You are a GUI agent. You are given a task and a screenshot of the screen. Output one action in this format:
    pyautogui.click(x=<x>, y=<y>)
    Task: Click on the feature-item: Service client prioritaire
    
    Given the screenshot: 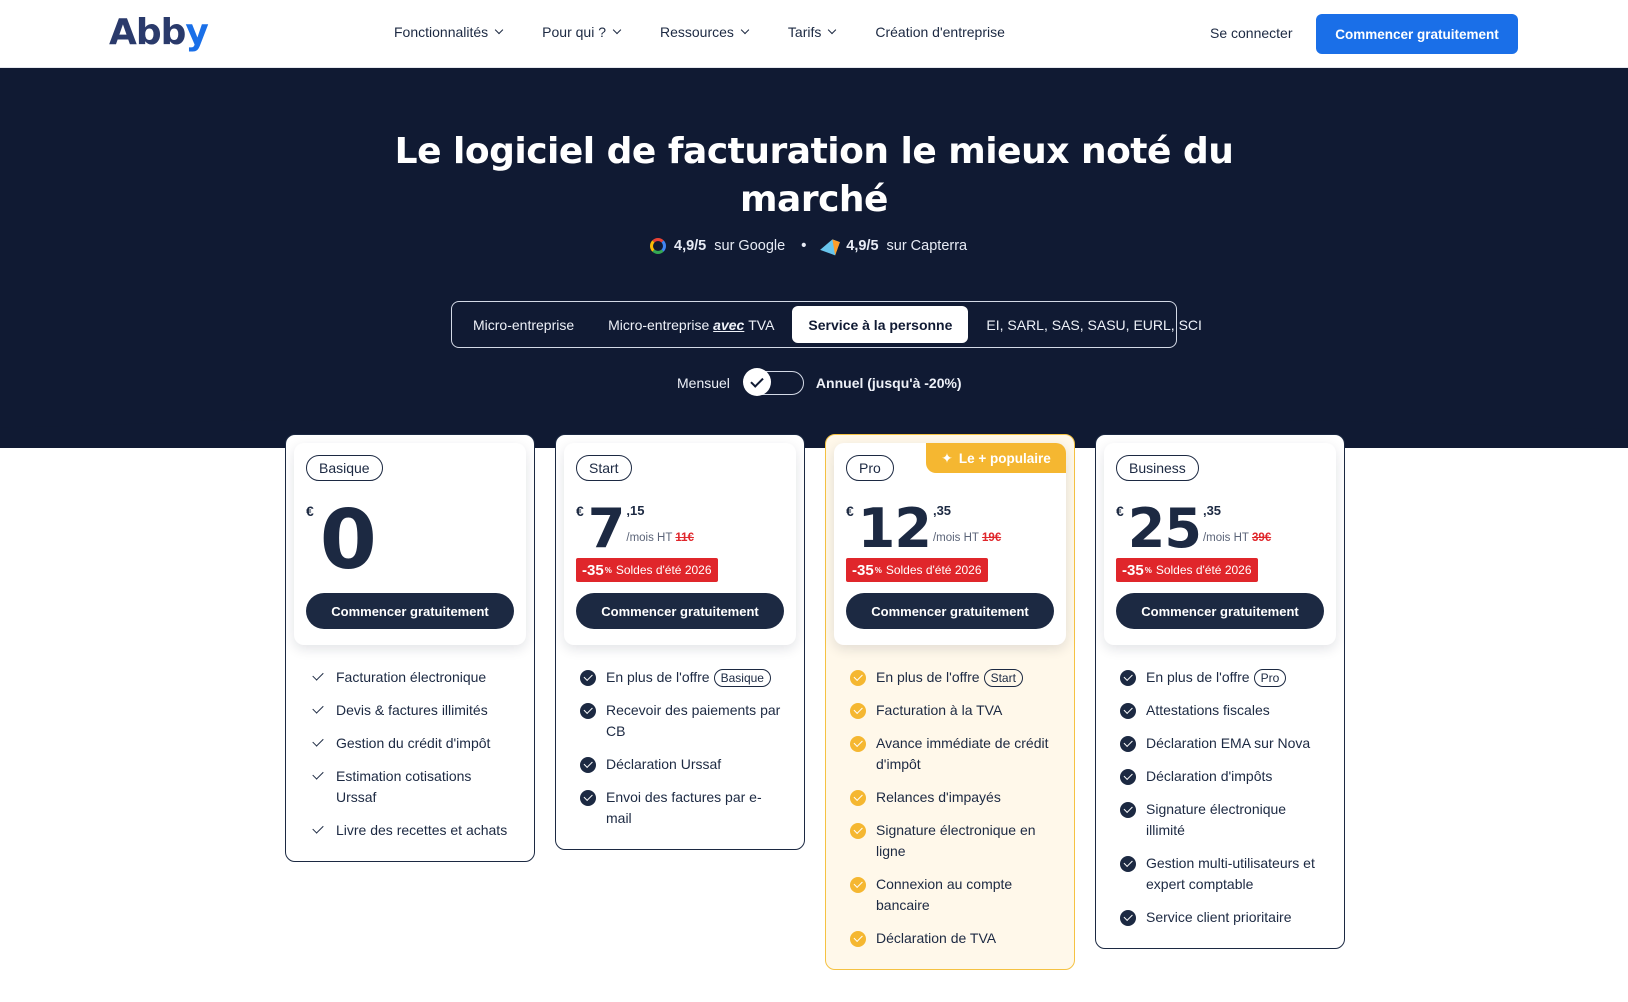 What is the action you would take?
    pyautogui.click(x=1224, y=917)
    